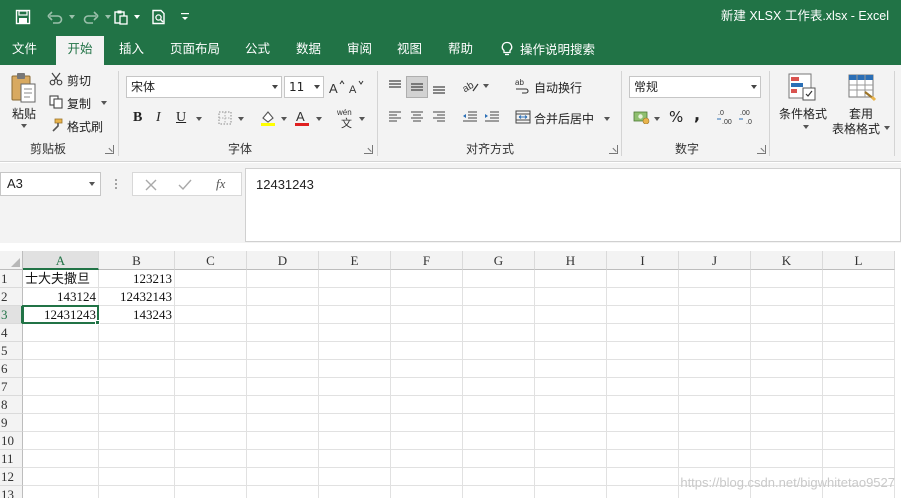 Image resolution: width=901 pixels, height=498 pixels. Describe the element at coordinates (499, 279) in the screenshot. I see `cell-g1` at that location.